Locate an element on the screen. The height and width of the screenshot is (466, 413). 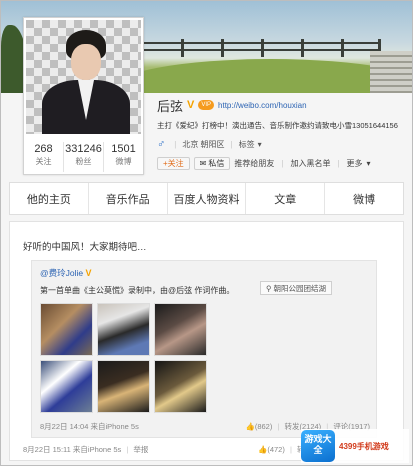
follow-button: +关注 is located at coordinates (173, 163).